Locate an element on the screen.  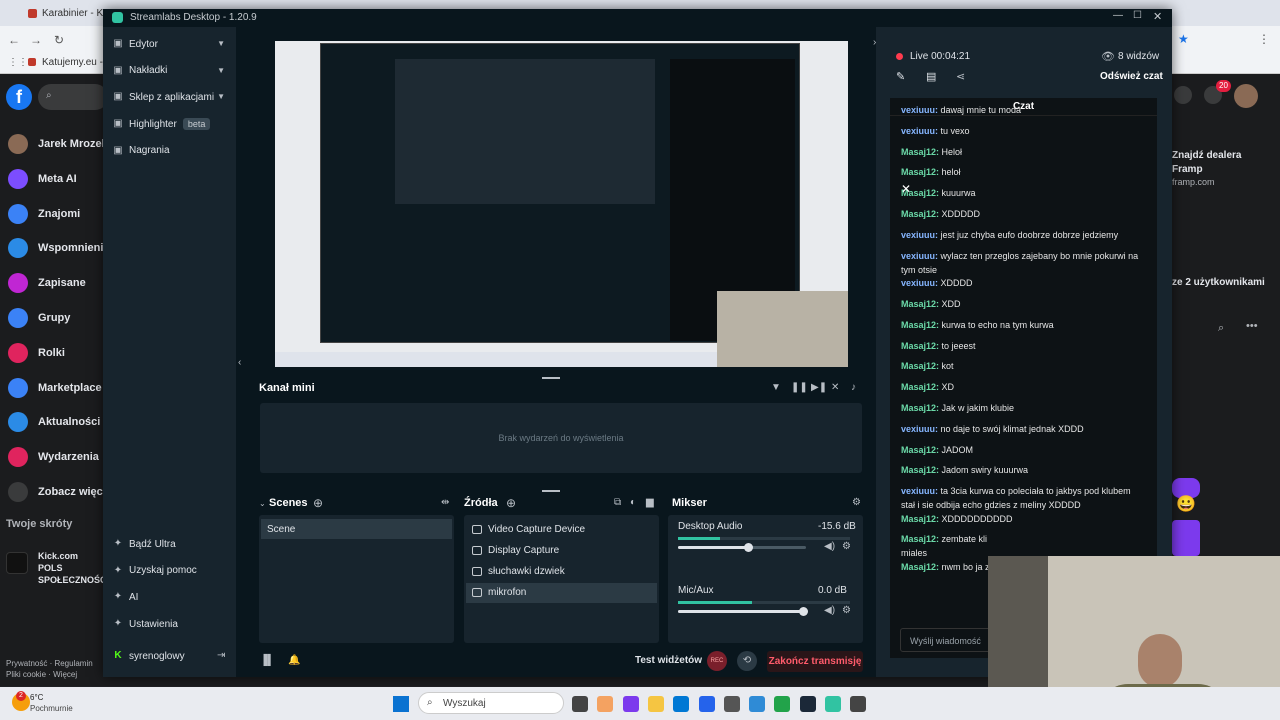
edge-icon is located at coordinates (681, 704).